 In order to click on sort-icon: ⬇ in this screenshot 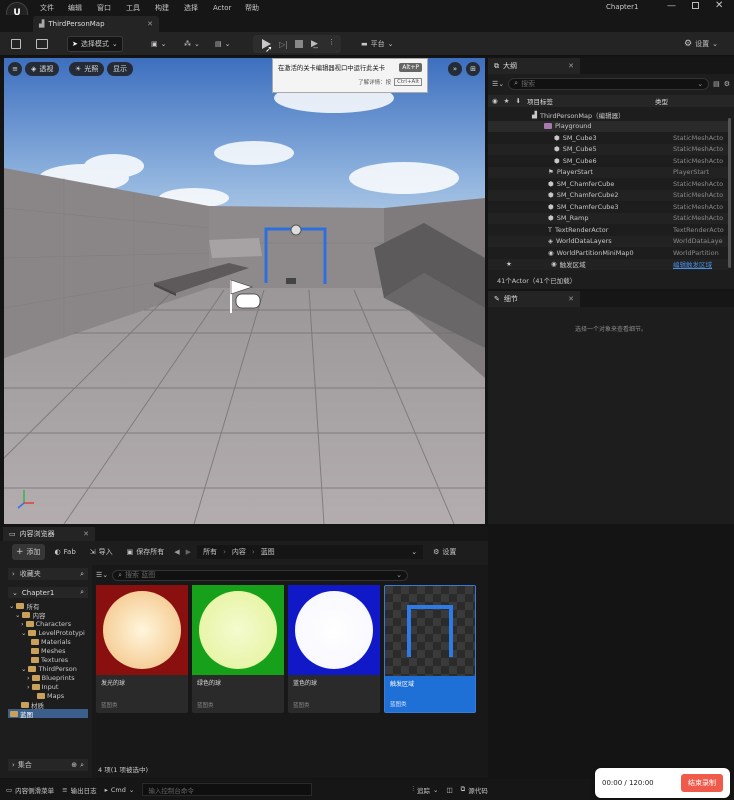, I will do `click(518, 101)`.